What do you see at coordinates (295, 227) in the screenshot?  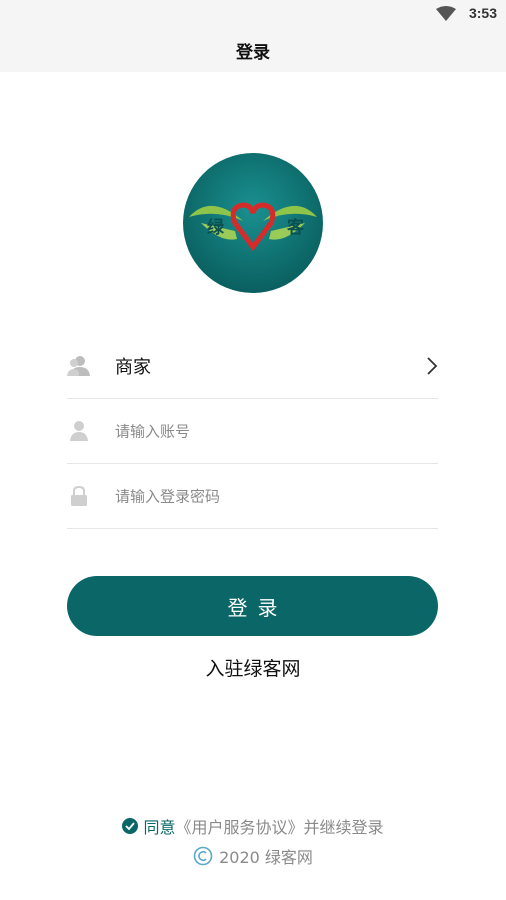 I see `logo-text-right: 客` at bounding box center [295, 227].